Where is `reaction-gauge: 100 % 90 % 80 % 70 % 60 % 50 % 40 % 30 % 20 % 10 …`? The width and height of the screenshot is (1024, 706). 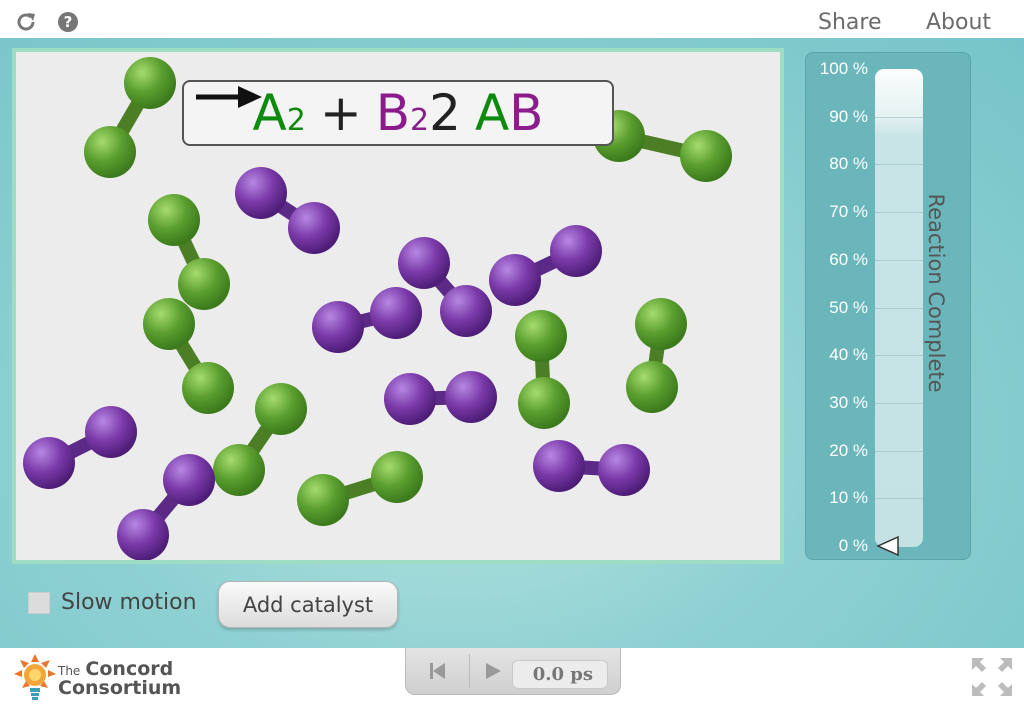
reaction-gauge: 100 % 90 % 80 % 70 % 60 % 50 % 40 % 30 % 20 % 10 … is located at coordinates (888, 306).